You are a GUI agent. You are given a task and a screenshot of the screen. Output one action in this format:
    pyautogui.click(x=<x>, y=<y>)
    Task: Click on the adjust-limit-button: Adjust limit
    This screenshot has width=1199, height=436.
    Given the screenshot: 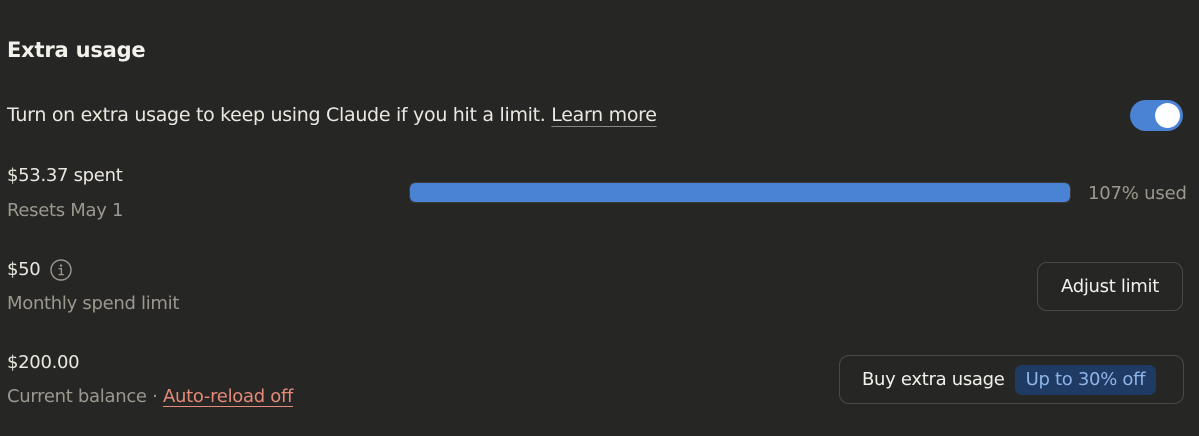 What is the action you would take?
    pyautogui.click(x=1110, y=286)
    